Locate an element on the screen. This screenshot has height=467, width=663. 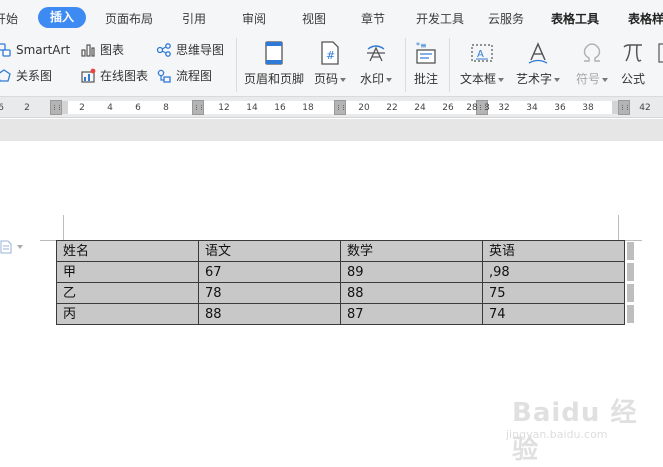
tab-home: 开始 is located at coordinates (9, 19).